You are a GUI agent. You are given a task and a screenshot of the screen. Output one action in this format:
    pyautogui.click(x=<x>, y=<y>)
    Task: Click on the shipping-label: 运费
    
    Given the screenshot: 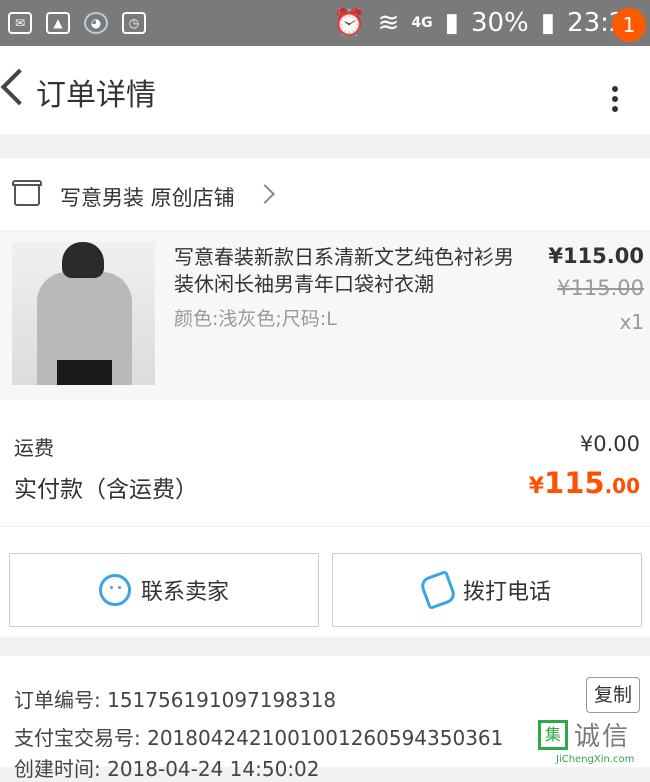 What is the action you would take?
    pyautogui.click(x=34, y=448)
    